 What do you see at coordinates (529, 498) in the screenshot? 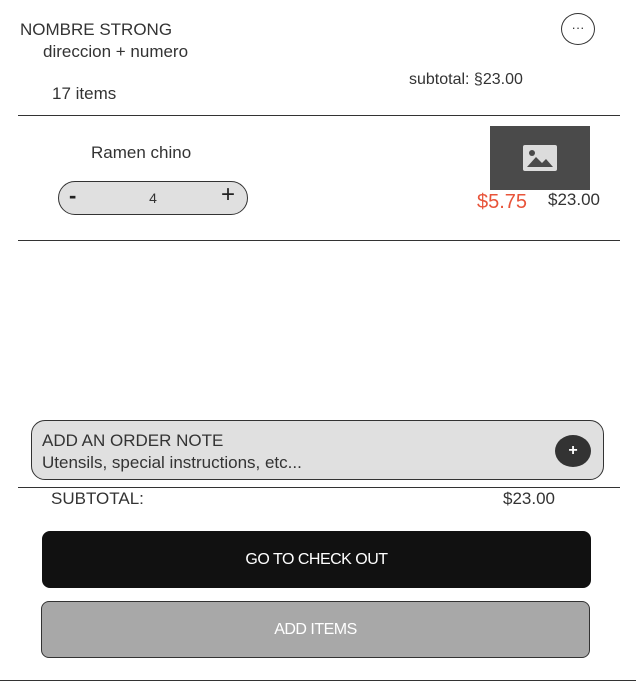
I see `subtotal-value: $23.00` at bounding box center [529, 498].